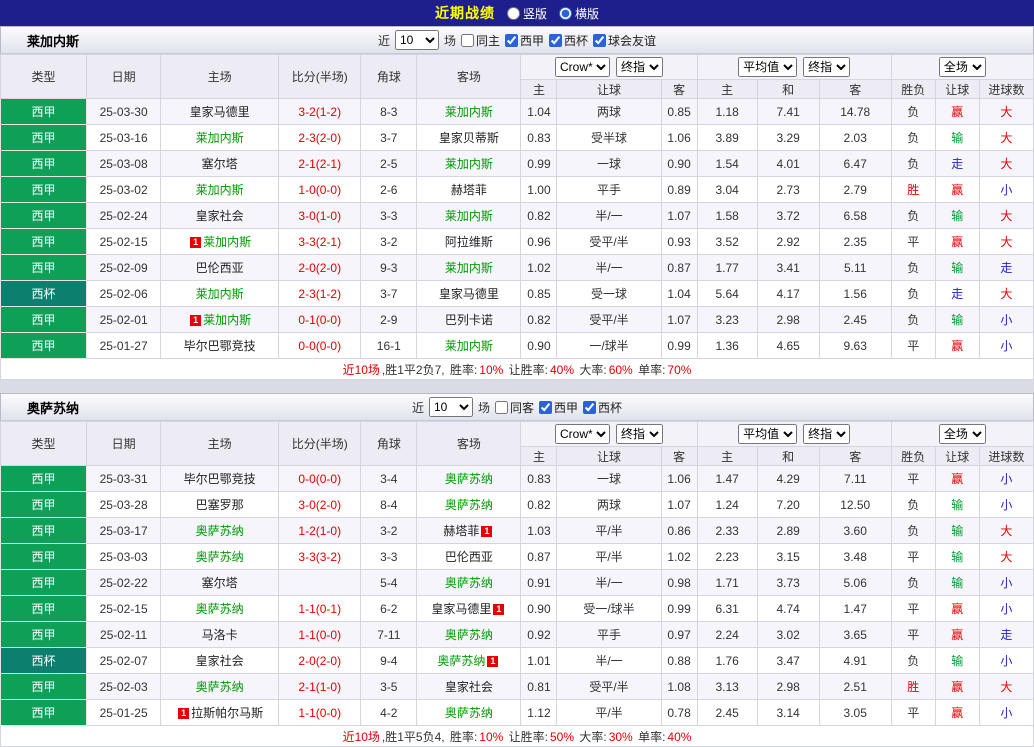 Image resolution: width=1034 pixels, height=747 pixels. Describe the element at coordinates (513, 13) in the screenshot. I see `vertical-layout-radio` at that location.